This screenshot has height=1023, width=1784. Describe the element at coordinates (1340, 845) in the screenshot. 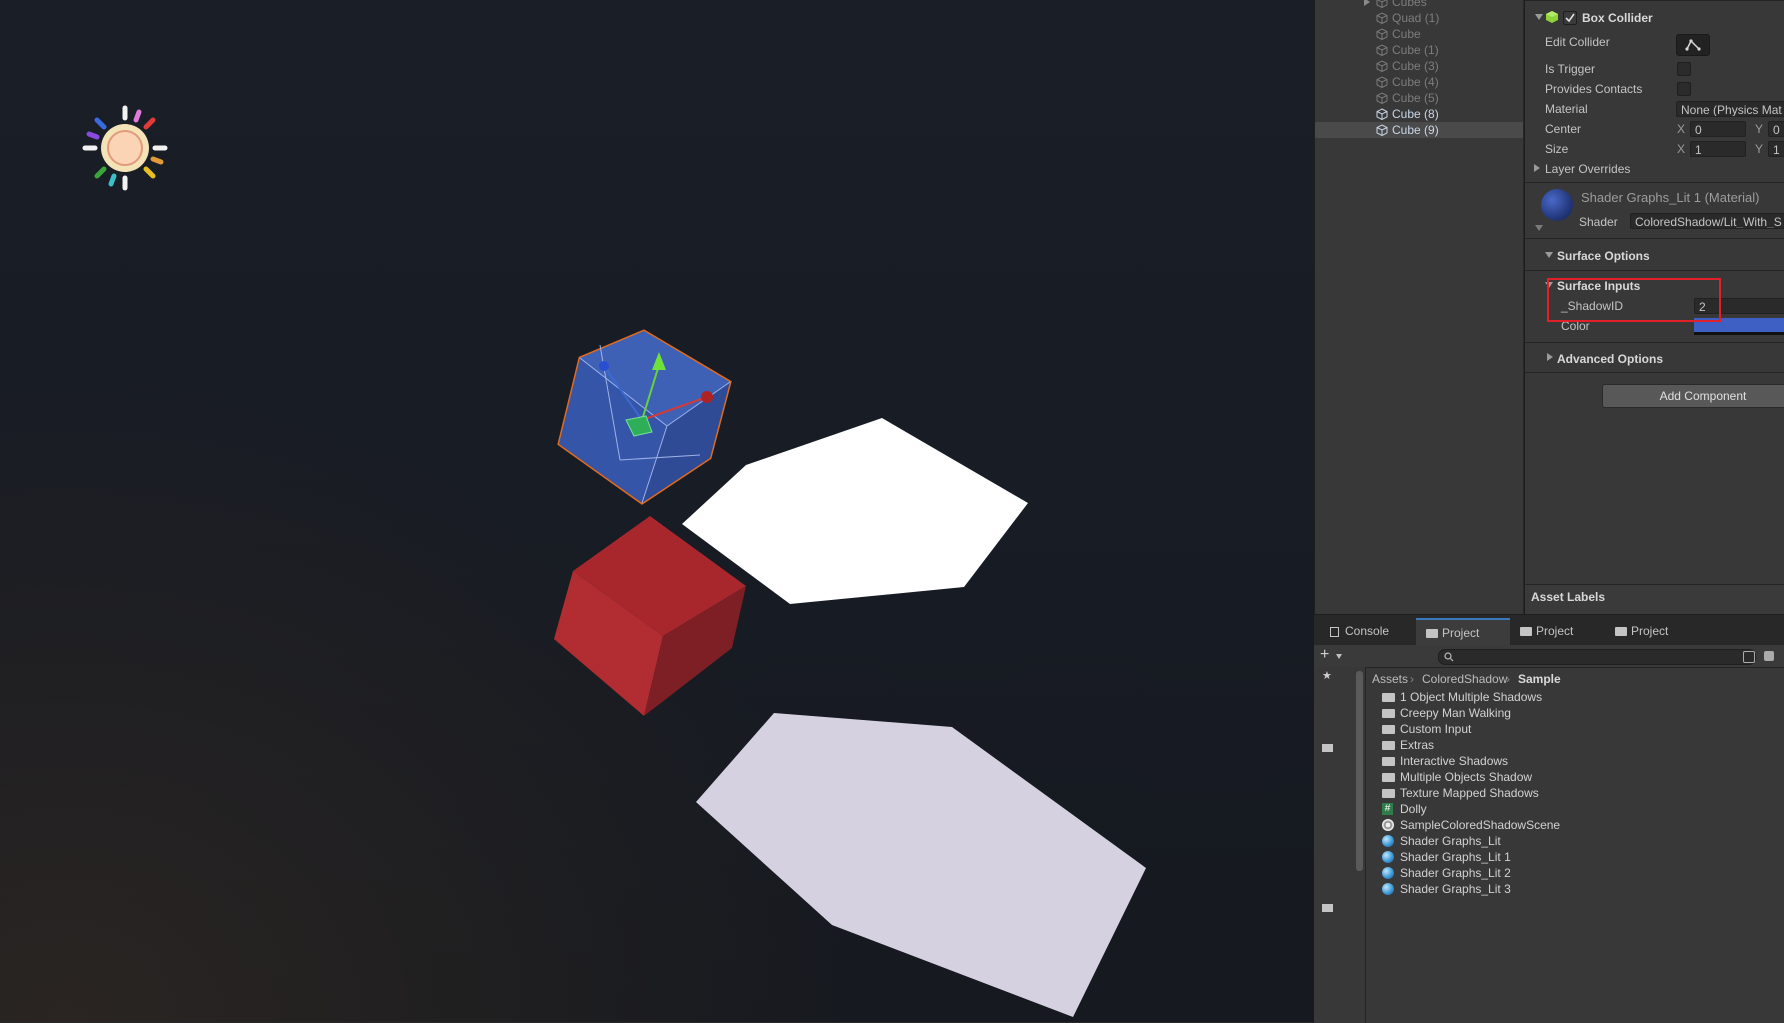

I see `project-folder-tree: ★` at that location.